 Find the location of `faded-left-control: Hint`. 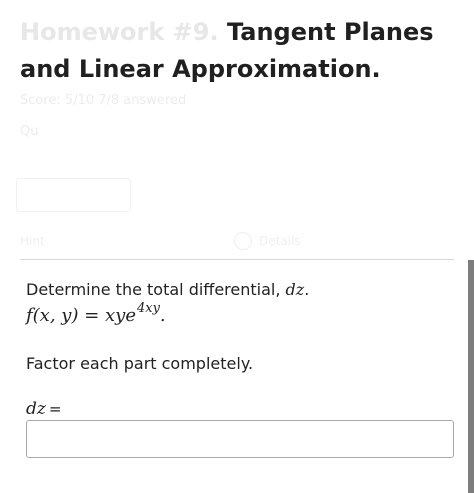

faded-left-control: Hint is located at coordinates (32, 241).